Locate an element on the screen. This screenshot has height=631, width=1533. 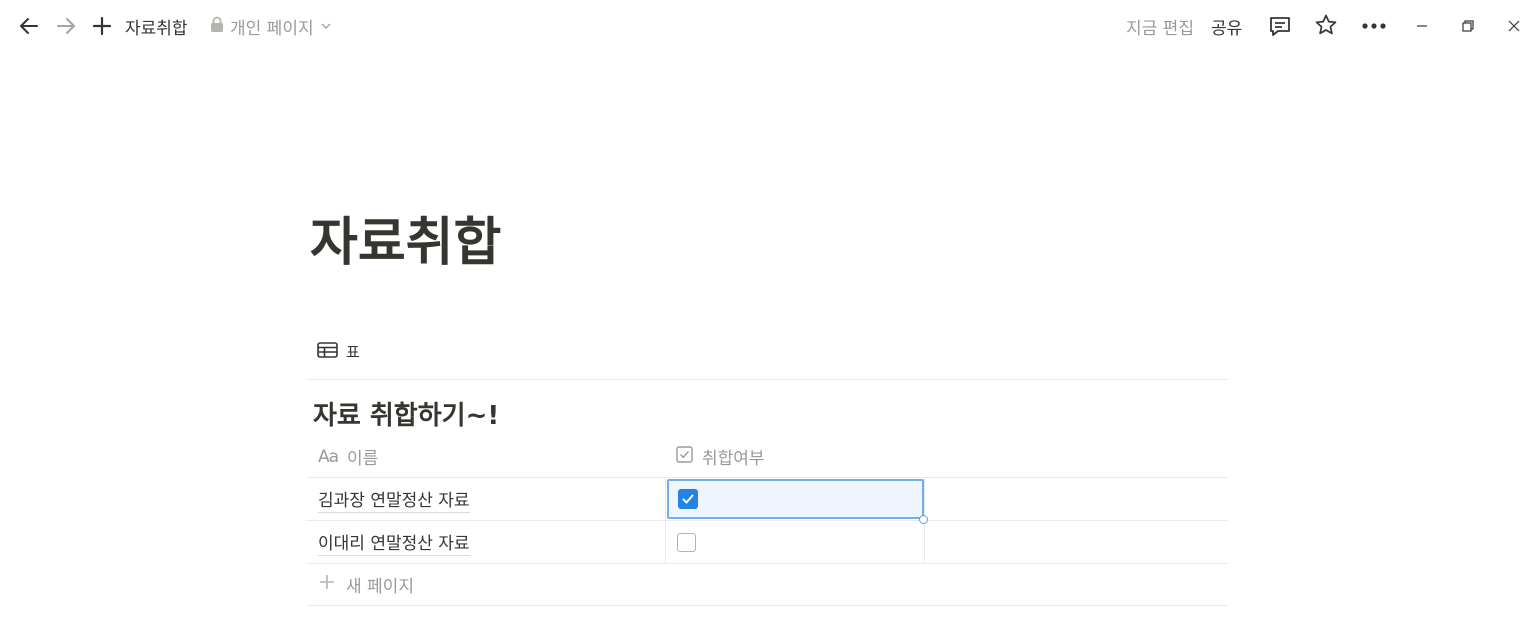
checkbox-type-icon is located at coordinates (684, 456).